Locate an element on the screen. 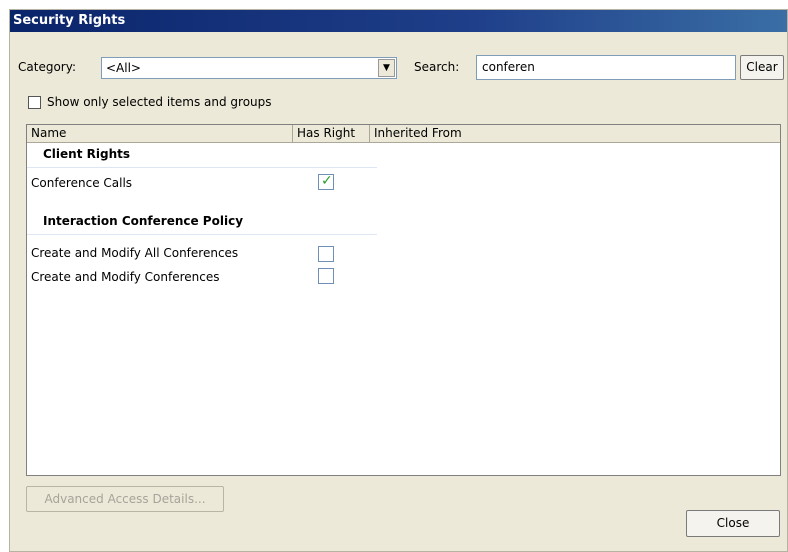 This screenshot has height=552, width=788. group-header-interaction-conference-policy: Interaction Conference Policy is located at coordinates (202, 222).